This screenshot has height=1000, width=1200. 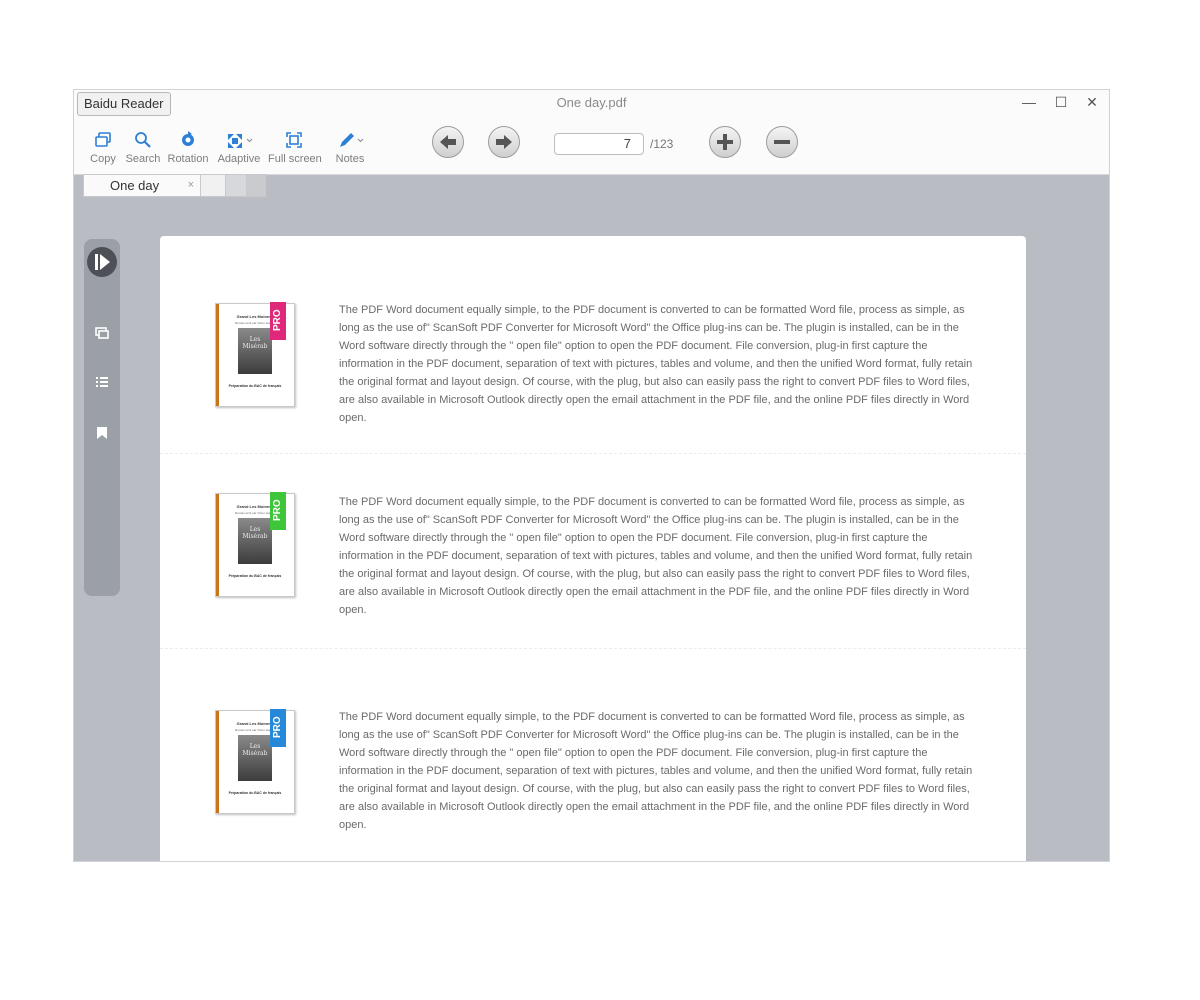 I want to click on copy-icon, so click(x=103, y=139).